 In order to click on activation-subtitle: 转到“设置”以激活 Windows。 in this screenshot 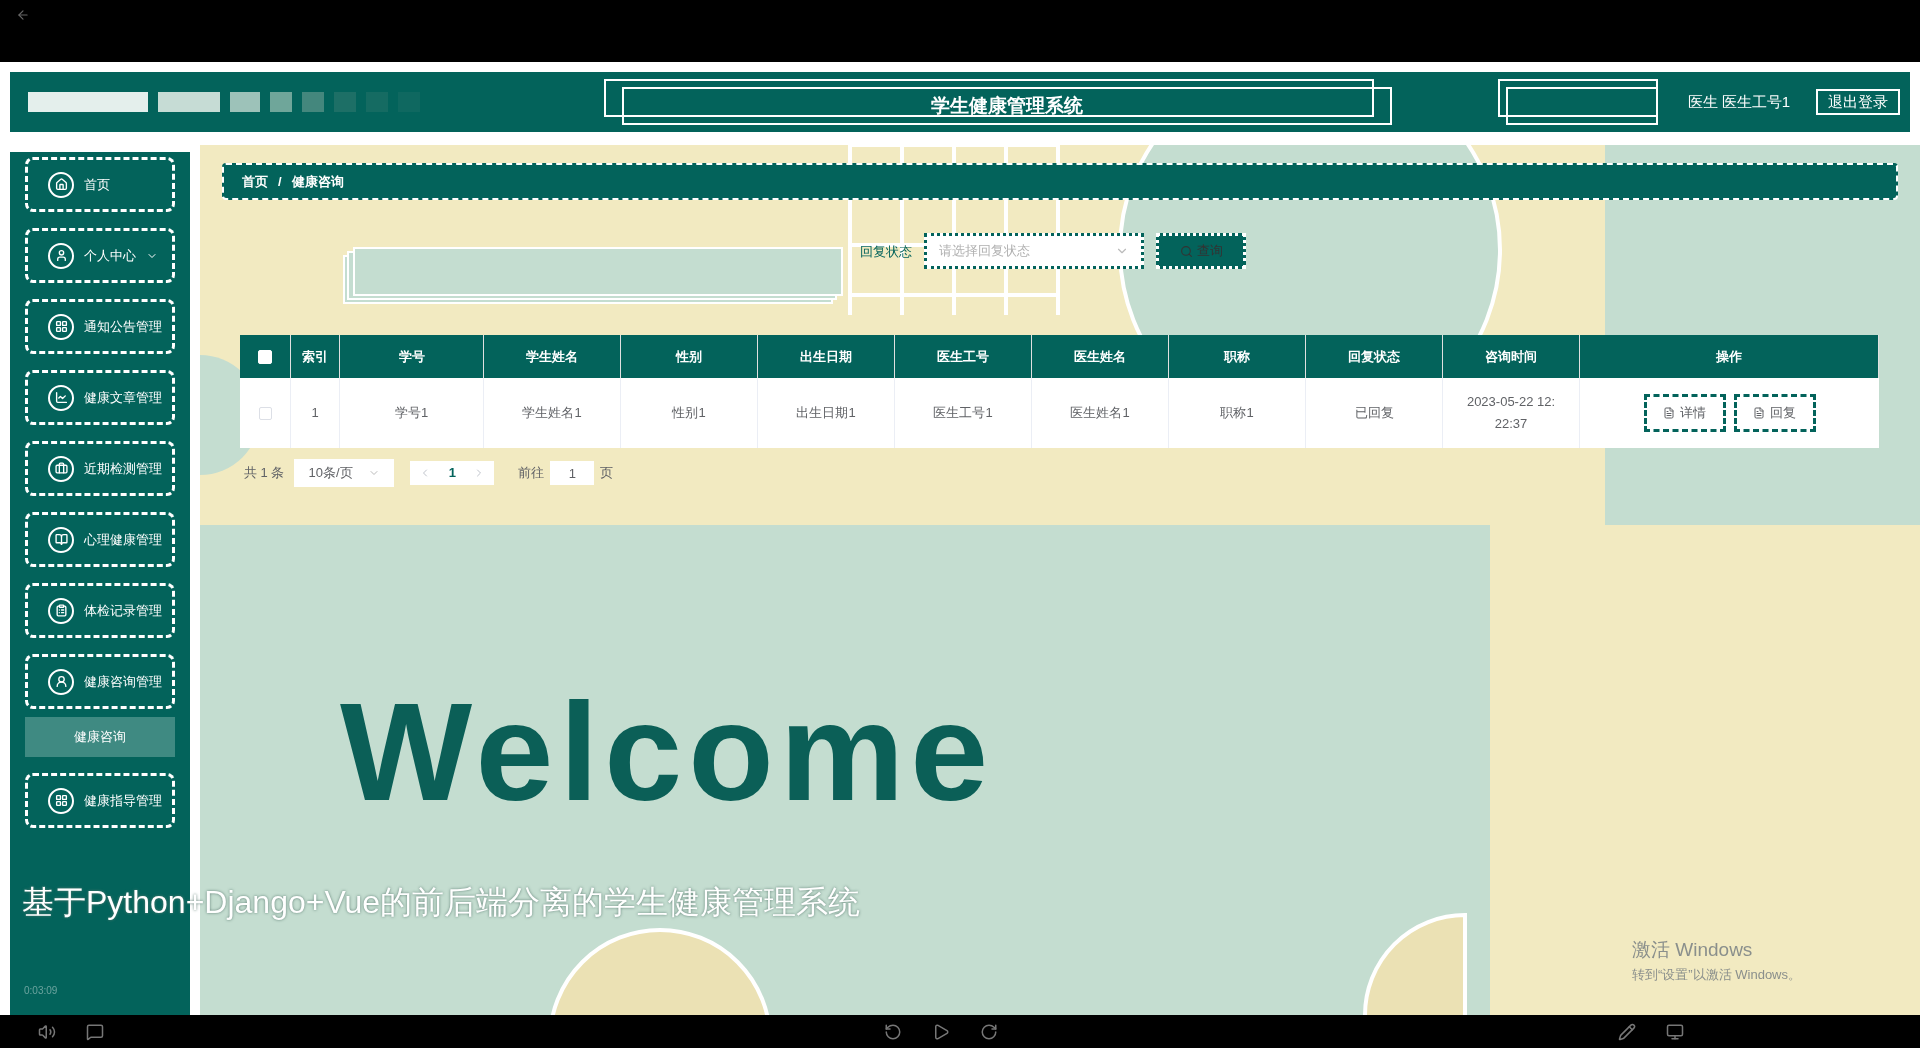, I will do `click(1716, 974)`.